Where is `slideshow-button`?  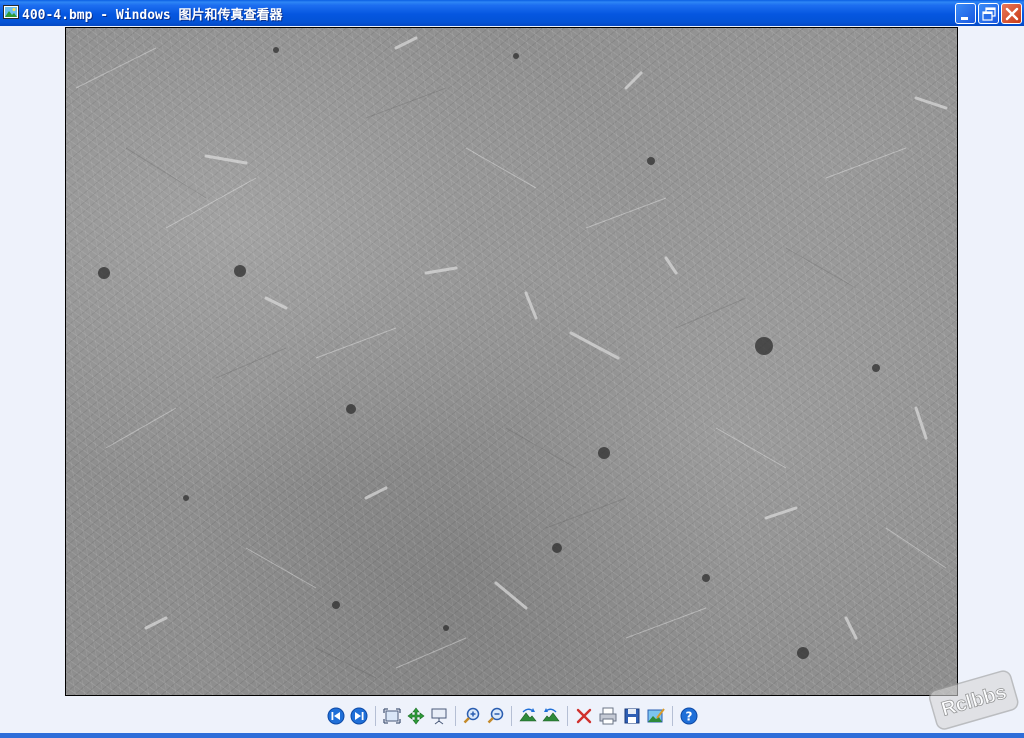 slideshow-button is located at coordinates (439, 716).